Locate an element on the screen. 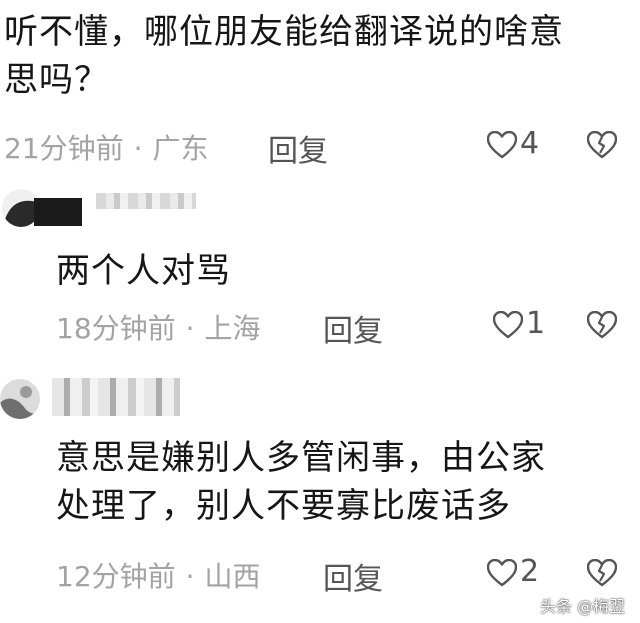  avatar-image is located at coordinates (20, 399).